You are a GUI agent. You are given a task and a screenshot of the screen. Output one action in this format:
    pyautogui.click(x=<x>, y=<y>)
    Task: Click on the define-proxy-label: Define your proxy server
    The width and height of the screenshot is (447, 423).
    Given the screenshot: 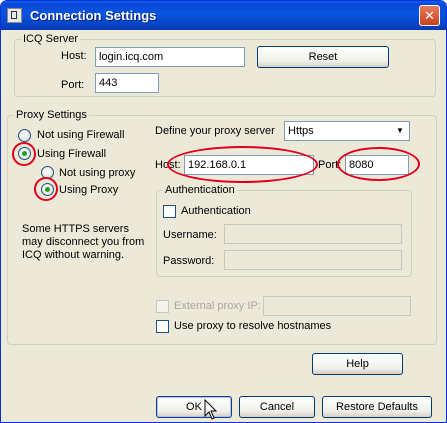 What is the action you would take?
    pyautogui.click(x=215, y=131)
    